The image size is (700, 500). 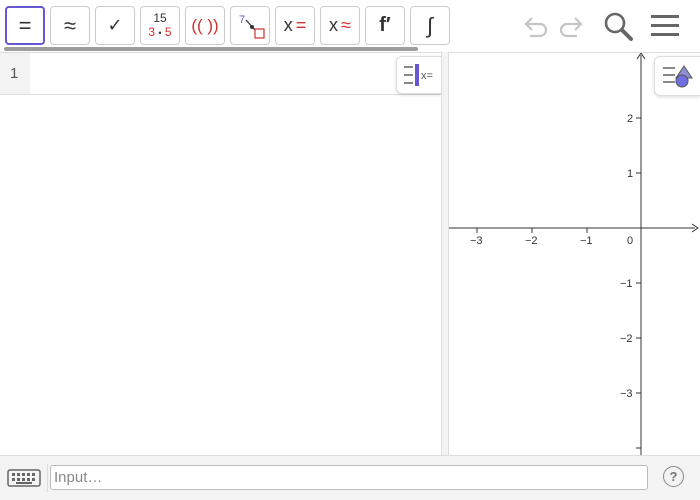 I want to click on substitute-icon: 7, so click(x=252, y=26).